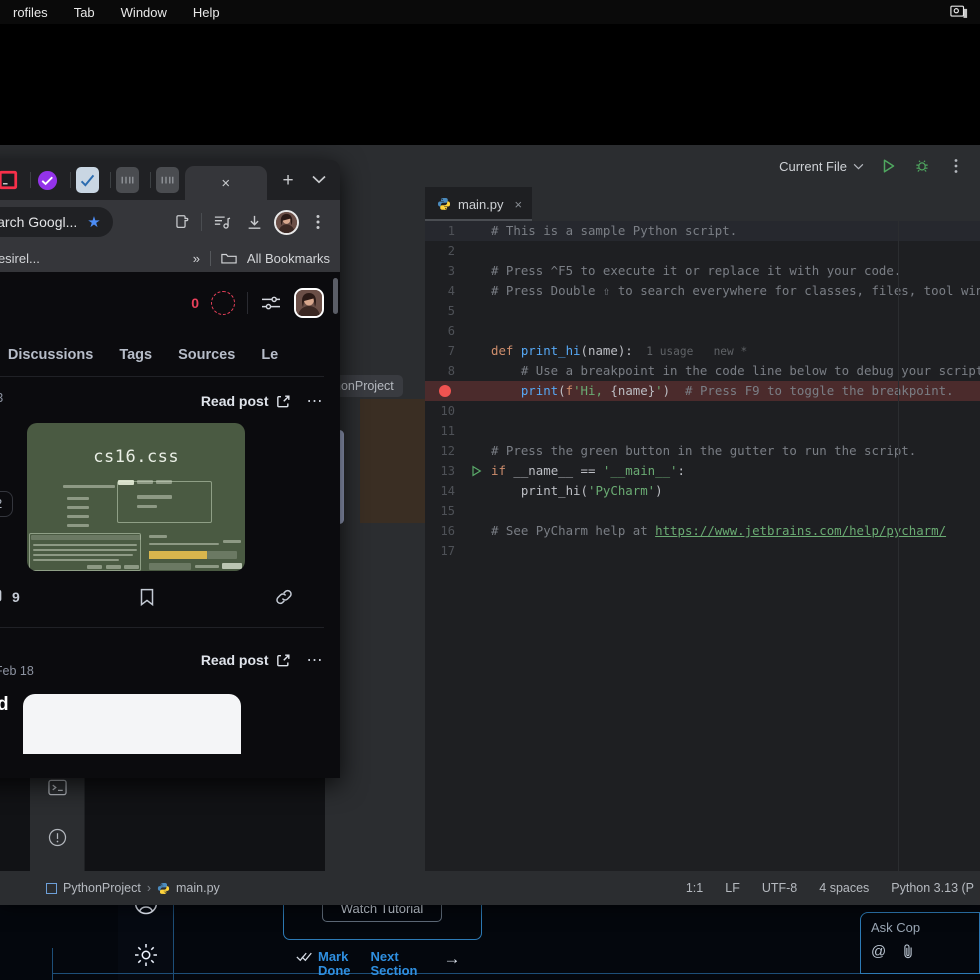 This screenshot has height=980, width=980. What do you see at coordinates (732, 888) in the screenshot?
I see `line-separator: LF` at bounding box center [732, 888].